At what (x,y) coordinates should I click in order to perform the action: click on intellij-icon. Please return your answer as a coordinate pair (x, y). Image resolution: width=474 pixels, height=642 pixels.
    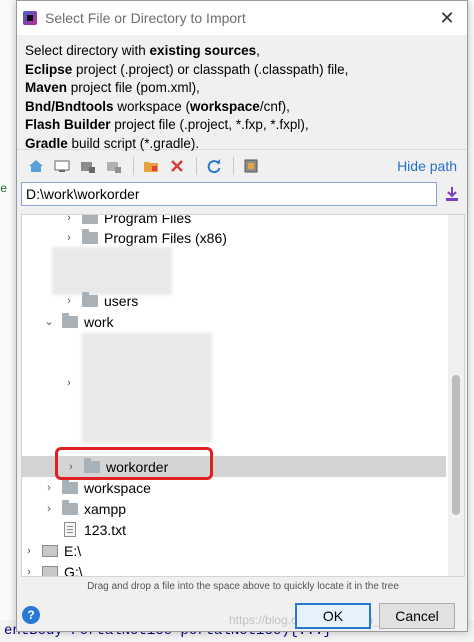
    Looking at the image, I should click on (30, 18).